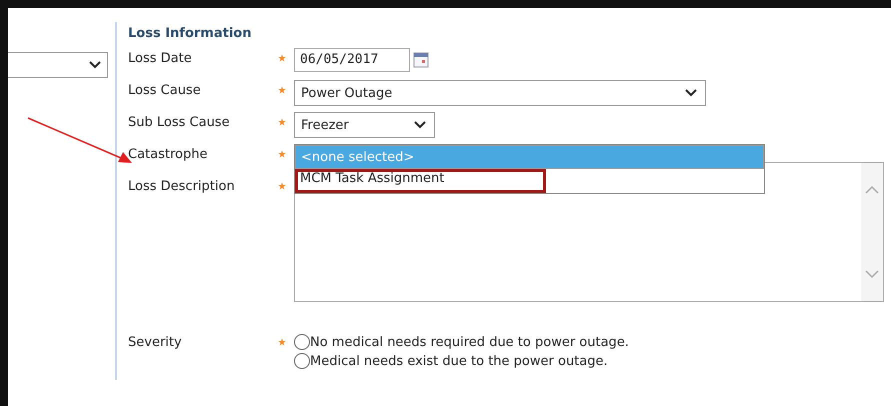  I want to click on field-label: Catastrophe, so click(168, 154).